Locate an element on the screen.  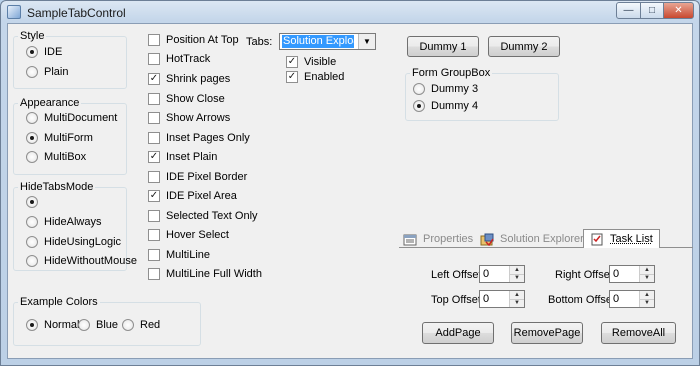
style-ide-radio: IDE is located at coordinates (44, 52).